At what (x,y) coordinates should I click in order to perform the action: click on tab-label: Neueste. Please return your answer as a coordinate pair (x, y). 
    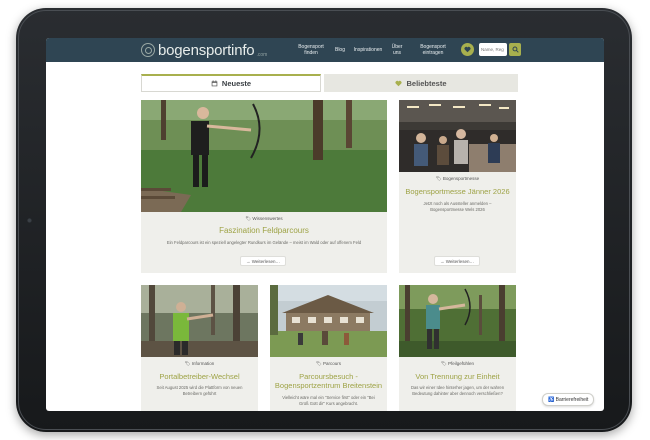
    Looking at the image, I should click on (236, 83).